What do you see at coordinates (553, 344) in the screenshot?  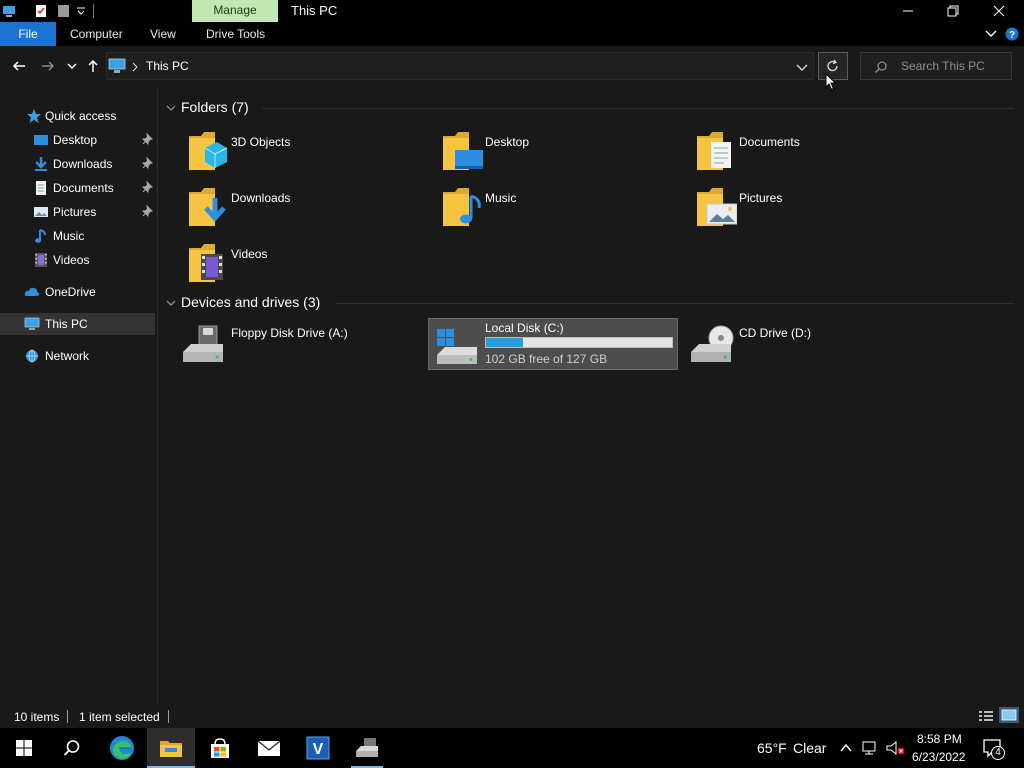 I see `local-disk-tile: Local Disk (C:) 102 GB free of 127 GB` at bounding box center [553, 344].